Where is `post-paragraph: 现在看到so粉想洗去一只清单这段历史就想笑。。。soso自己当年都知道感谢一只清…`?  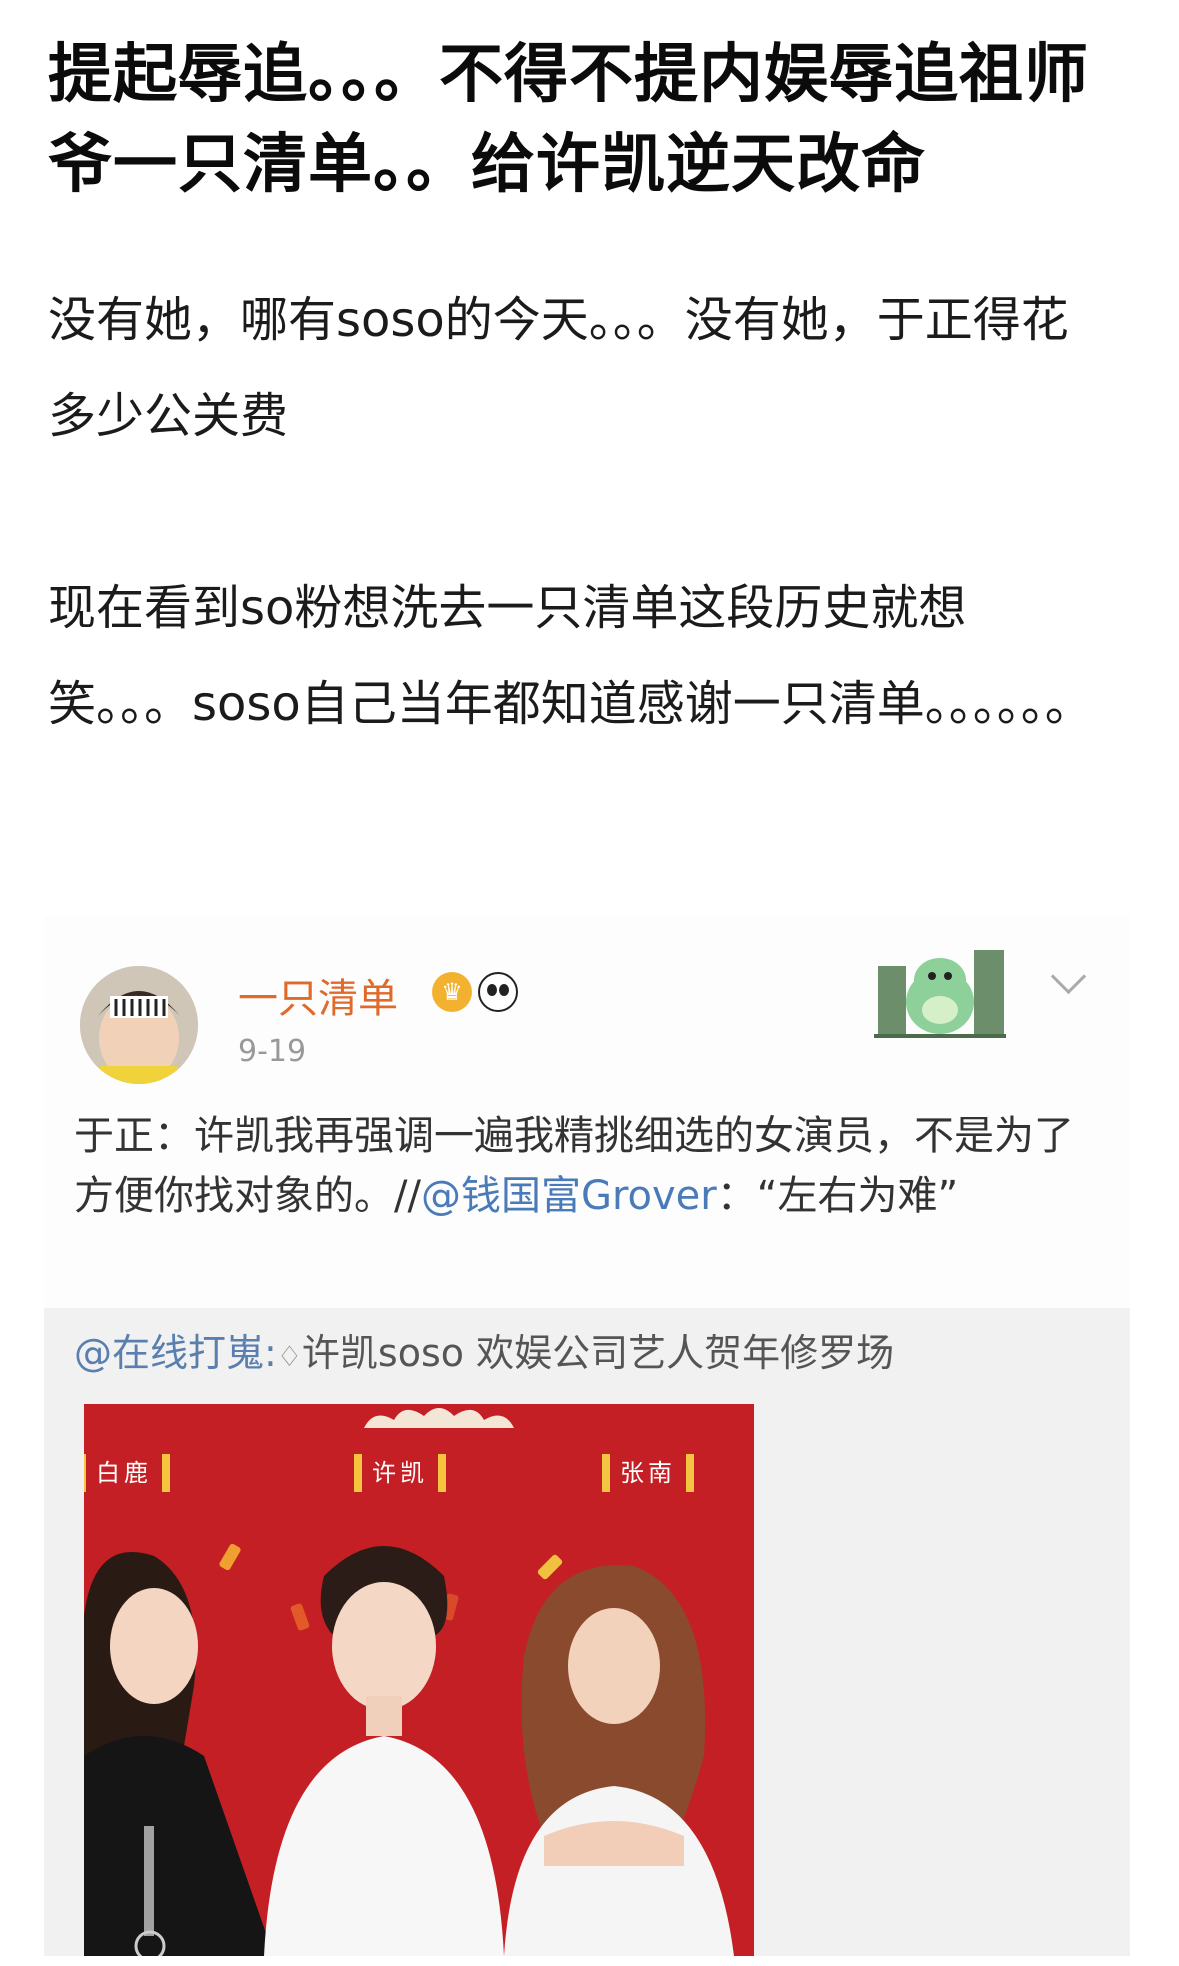
post-paragraph: 现在看到so粉想洗去一只清单这段历史就想笑。。。soso自己当年都知道感谢一只清… is located at coordinates (570, 656).